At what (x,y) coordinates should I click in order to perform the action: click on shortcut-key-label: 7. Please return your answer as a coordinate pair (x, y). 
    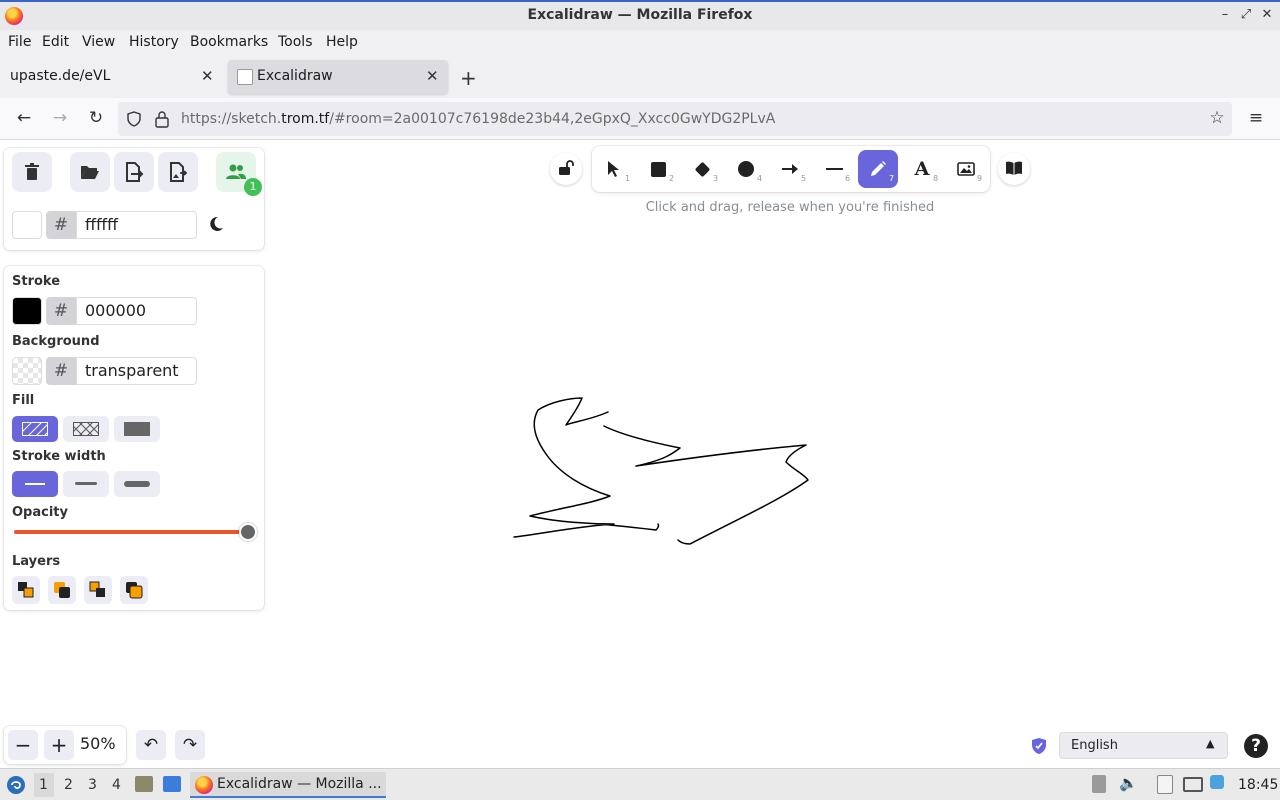
    Looking at the image, I should click on (892, 178).